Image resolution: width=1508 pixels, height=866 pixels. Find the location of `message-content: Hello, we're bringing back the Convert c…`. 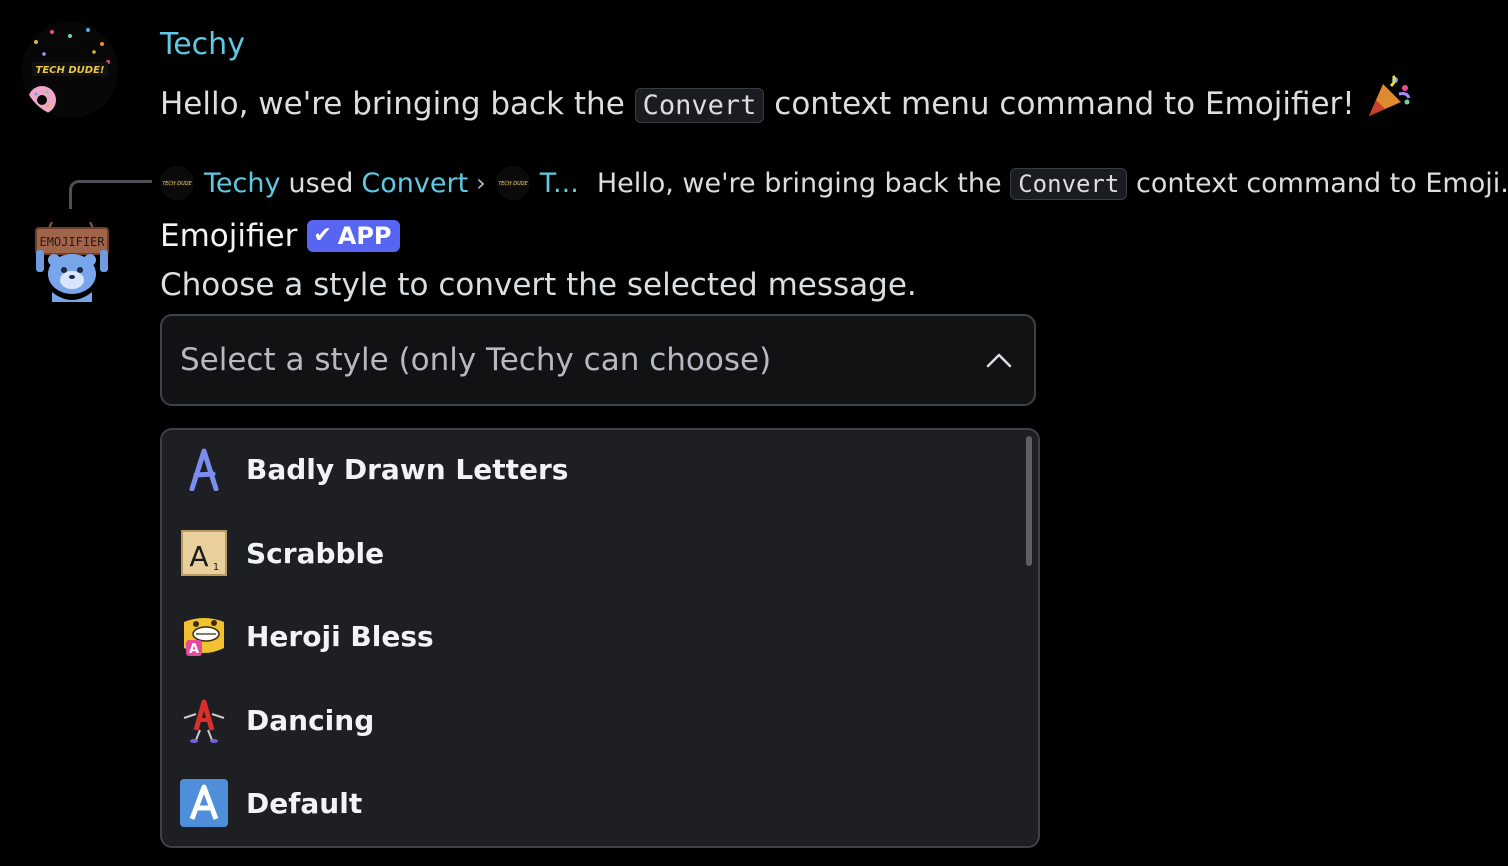

message-content: Hello, we're bringing back the Convert c… is located at coordinates (786, 102).